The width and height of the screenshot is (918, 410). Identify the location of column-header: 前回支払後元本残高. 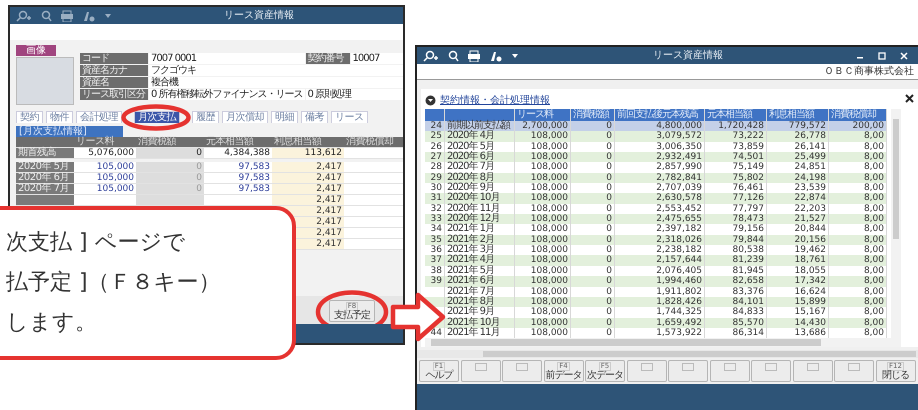
(660, 115).